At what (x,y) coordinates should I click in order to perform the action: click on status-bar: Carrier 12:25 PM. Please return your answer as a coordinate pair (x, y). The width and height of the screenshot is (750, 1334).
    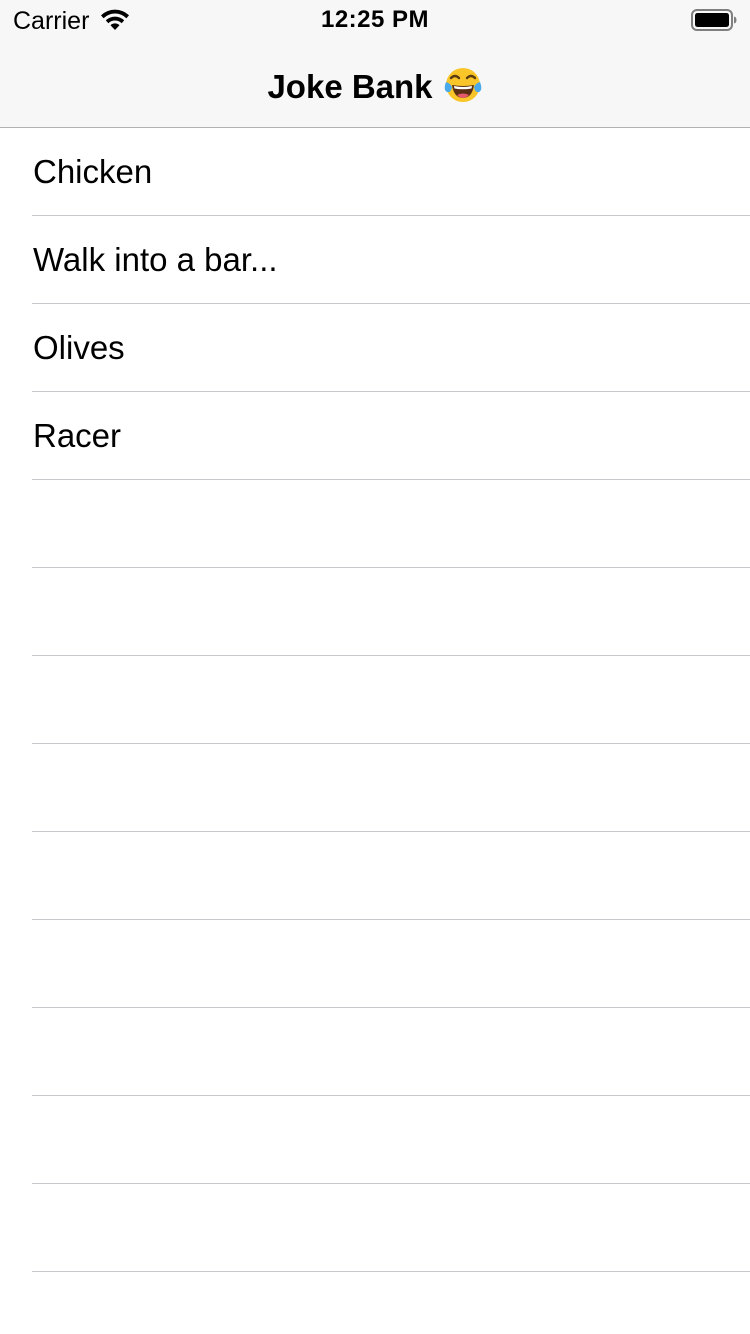
    Looking at the image, I should click on (375, 20).